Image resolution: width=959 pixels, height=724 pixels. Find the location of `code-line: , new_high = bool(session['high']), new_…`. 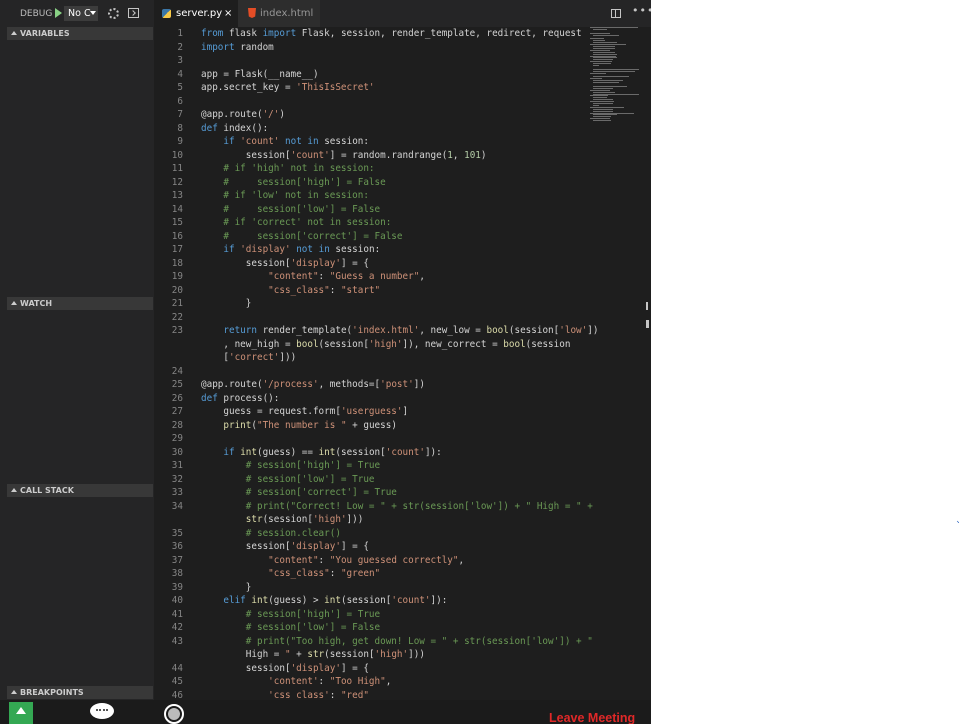

code-line: , new_high = bool(session['high']), new_… is located at coordinates (402, 345).